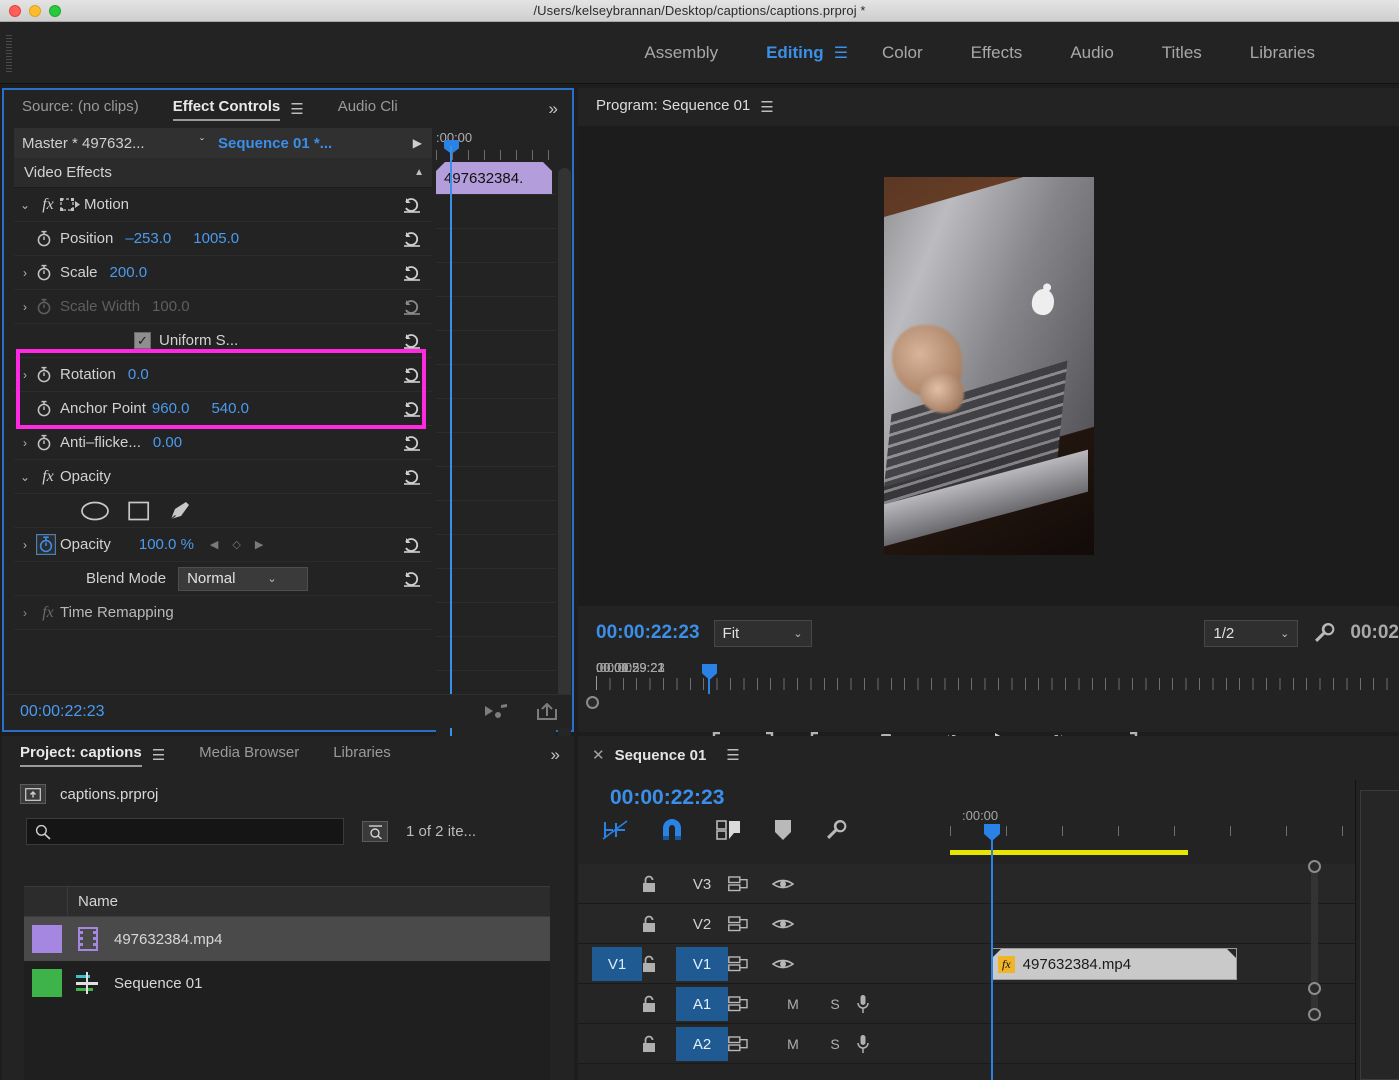 This screenshot has height=1080, width=1399. What do you see at coordinates (1182, 53) in the screenshot?
I see `workspace-tab-titles: Titles` at bounding box center [1182, 53].